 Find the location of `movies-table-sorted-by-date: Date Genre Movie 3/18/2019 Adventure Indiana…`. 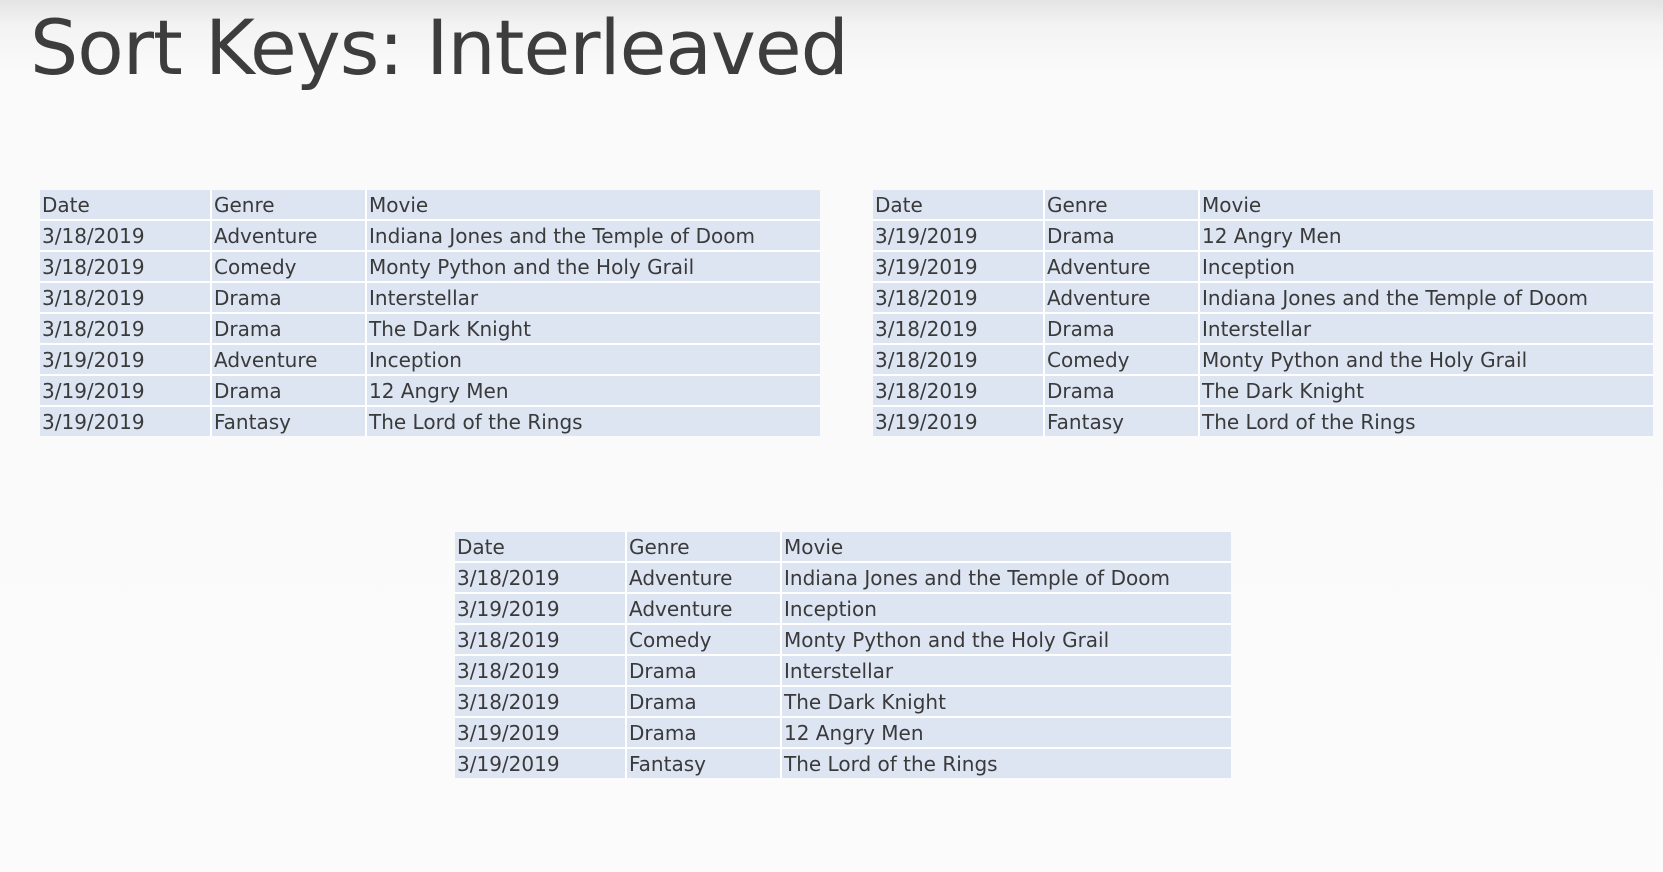

movies-table-sorted-by-date: Date Genre Movie 3/18/2019 Adventure Indiana… is located at coordinates (430, 313).